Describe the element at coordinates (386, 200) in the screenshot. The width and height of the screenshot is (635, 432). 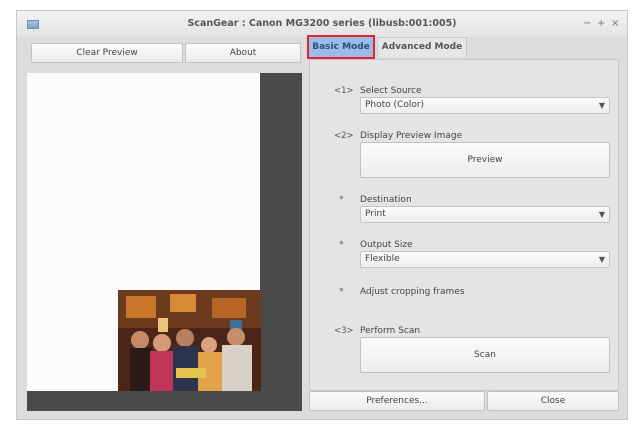
I see `destination-label: Destination` at that location.